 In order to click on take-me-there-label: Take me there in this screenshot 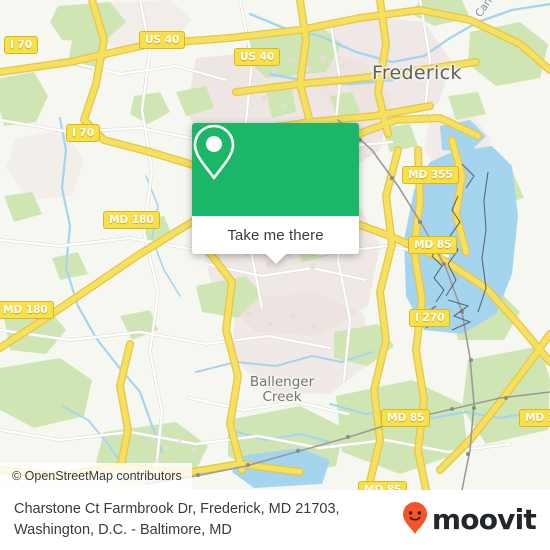, I will do `click(275, 235)`.